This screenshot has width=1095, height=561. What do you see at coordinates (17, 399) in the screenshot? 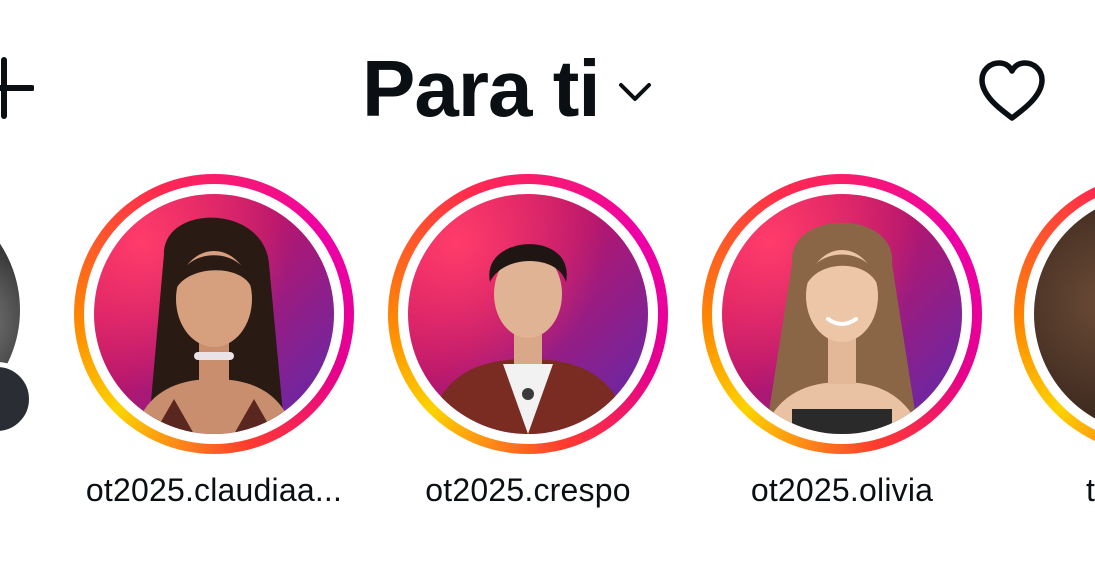
I see `add-story-badge` at bounding box center [17, 399].